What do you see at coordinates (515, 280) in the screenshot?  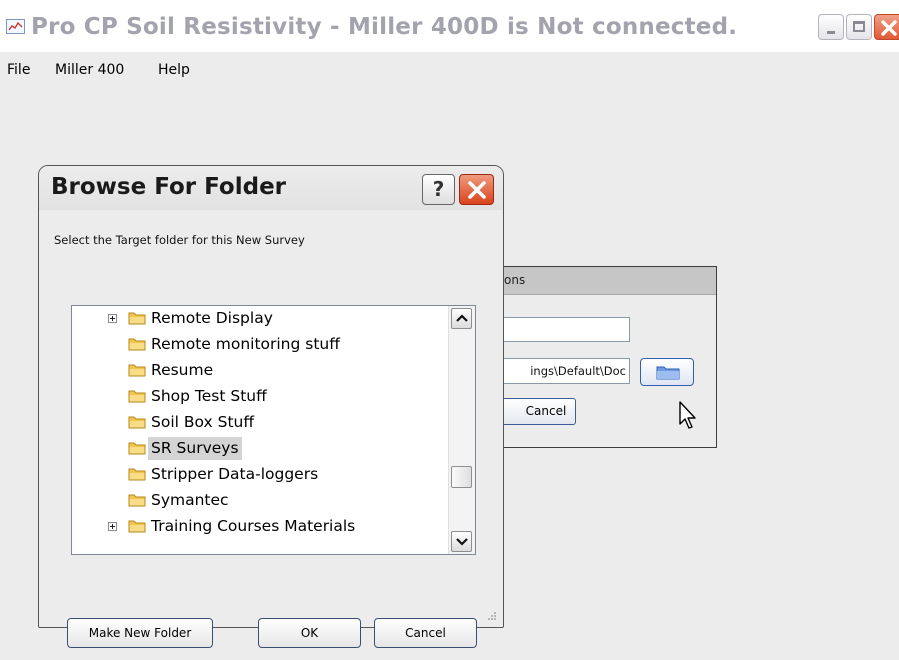 I see `panel-header-label: ons` at bounding box center [515, 280].